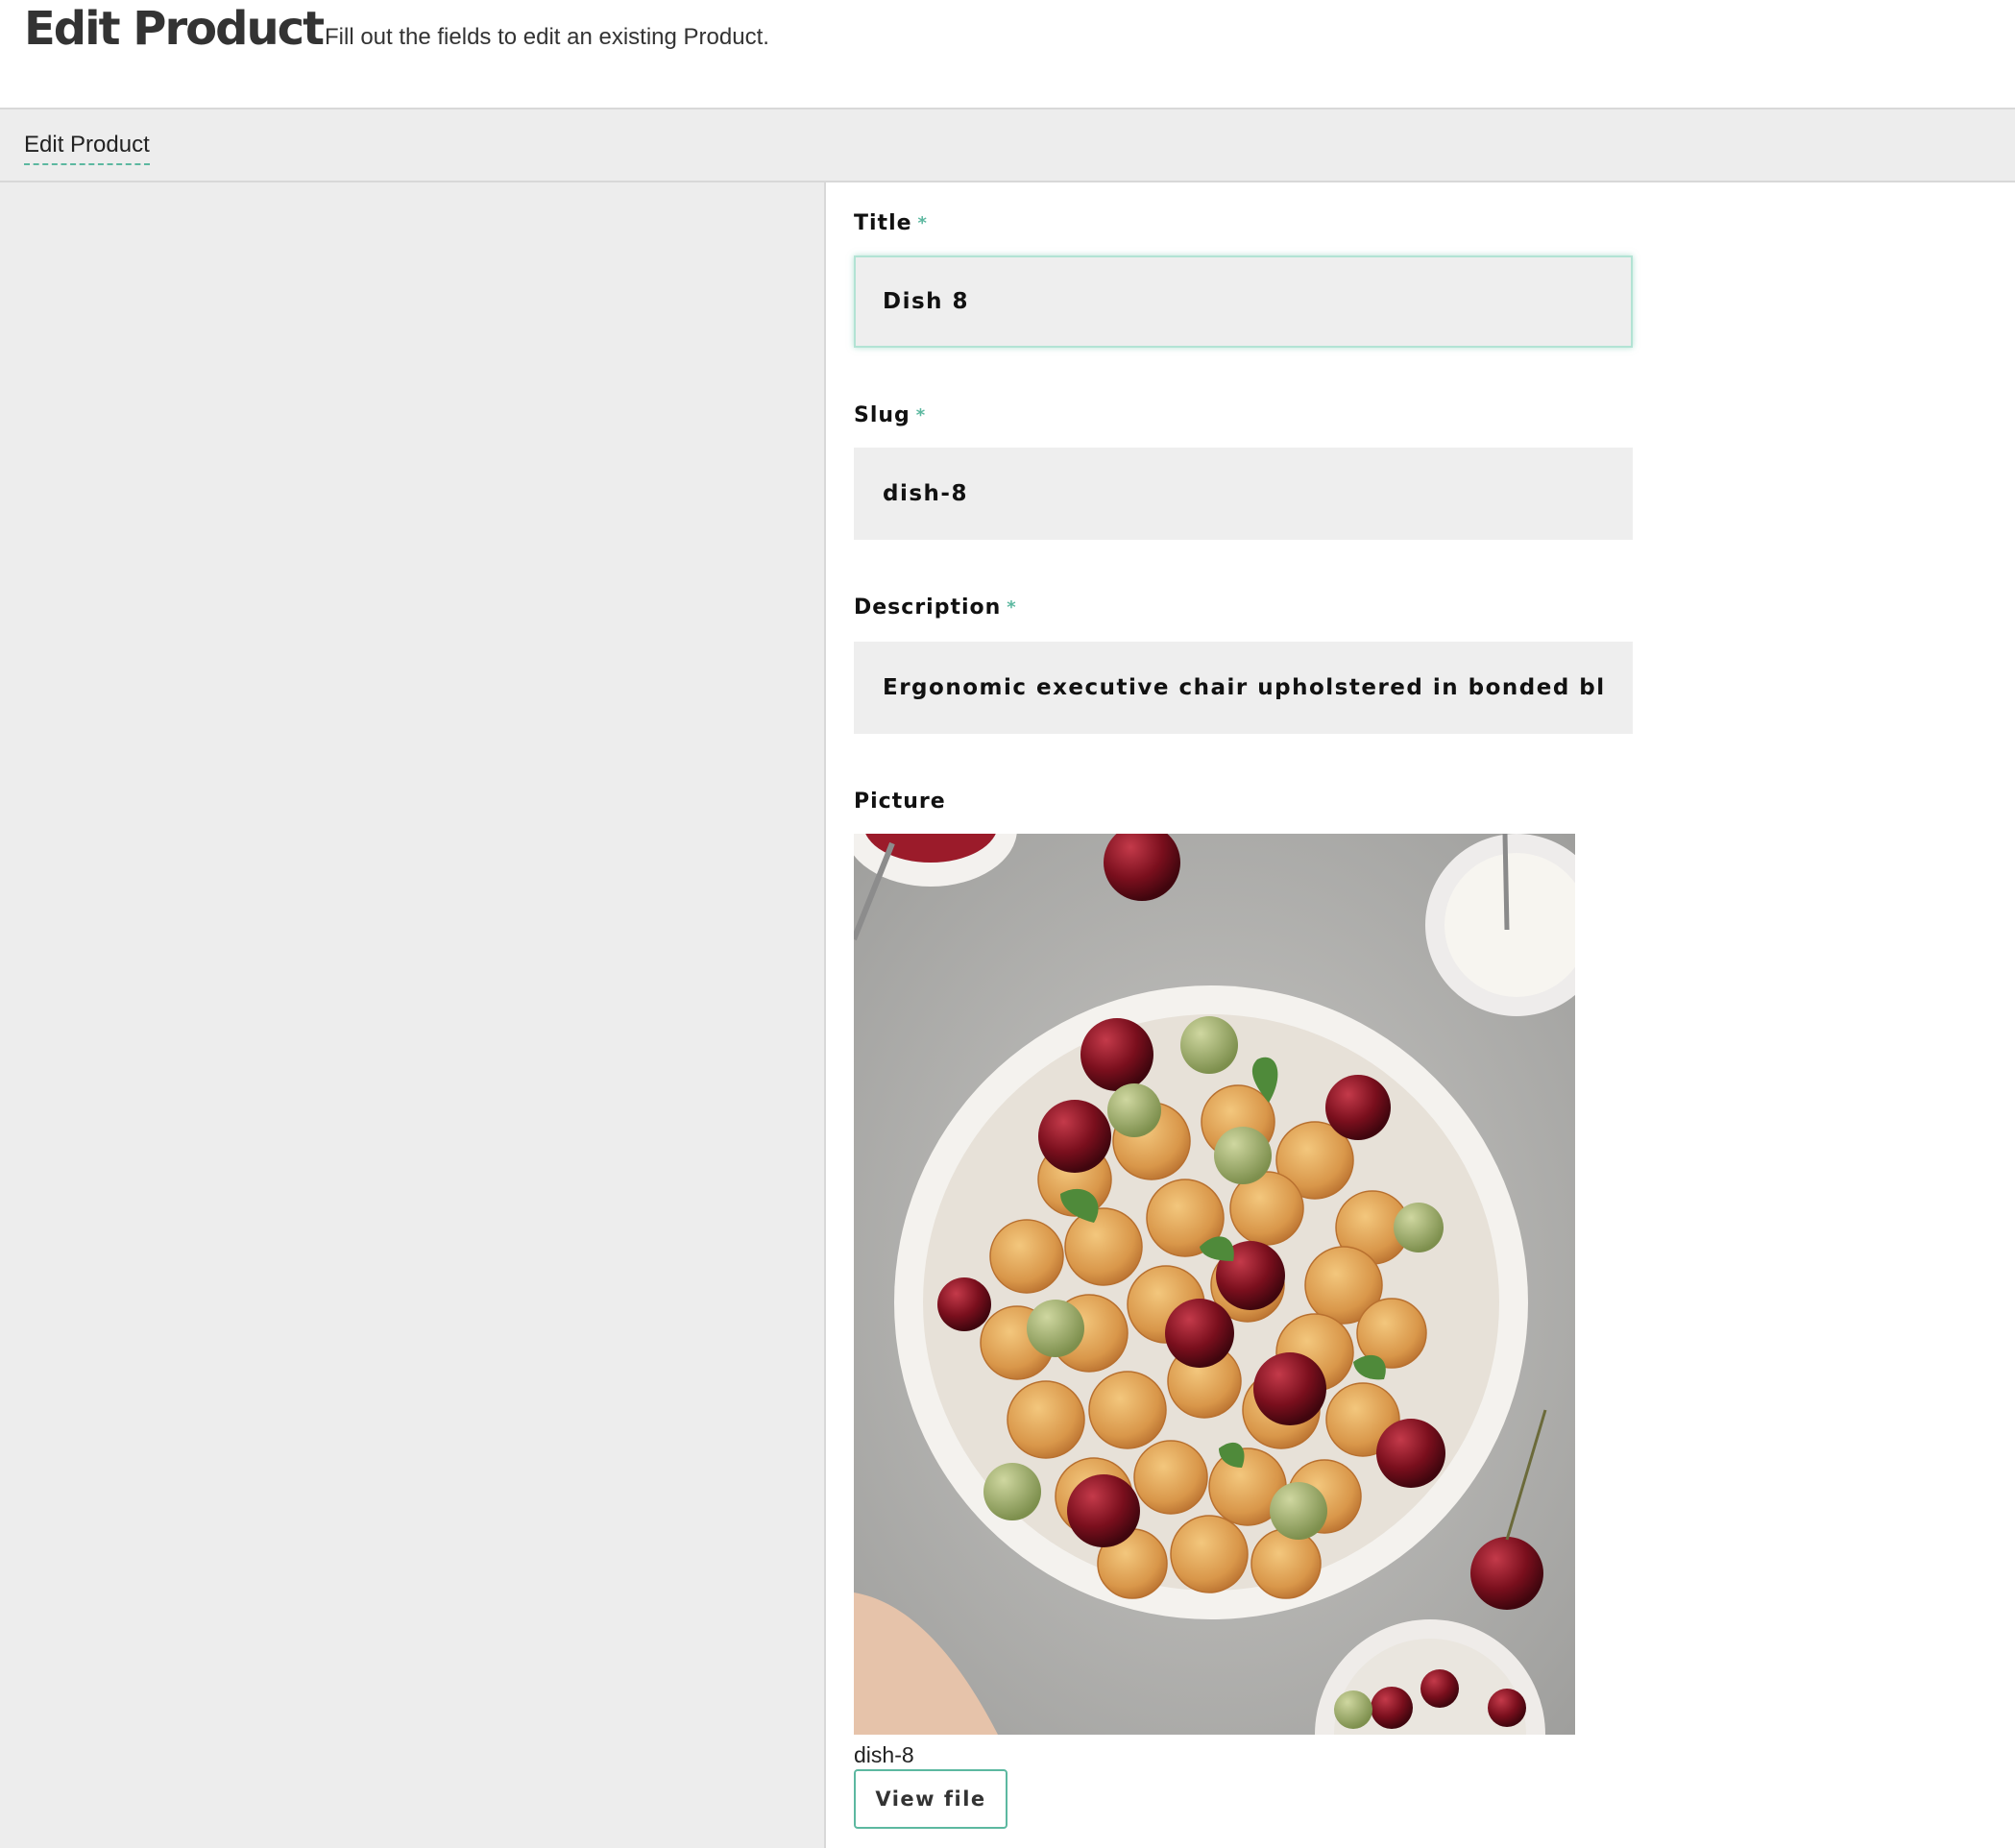 This screenshot has width=2015, height=1848. What do you see at coordinates (884, 1755) in the screenshot?
I see `picture-file-name: dish-8` at bounding box center [884, 1755].